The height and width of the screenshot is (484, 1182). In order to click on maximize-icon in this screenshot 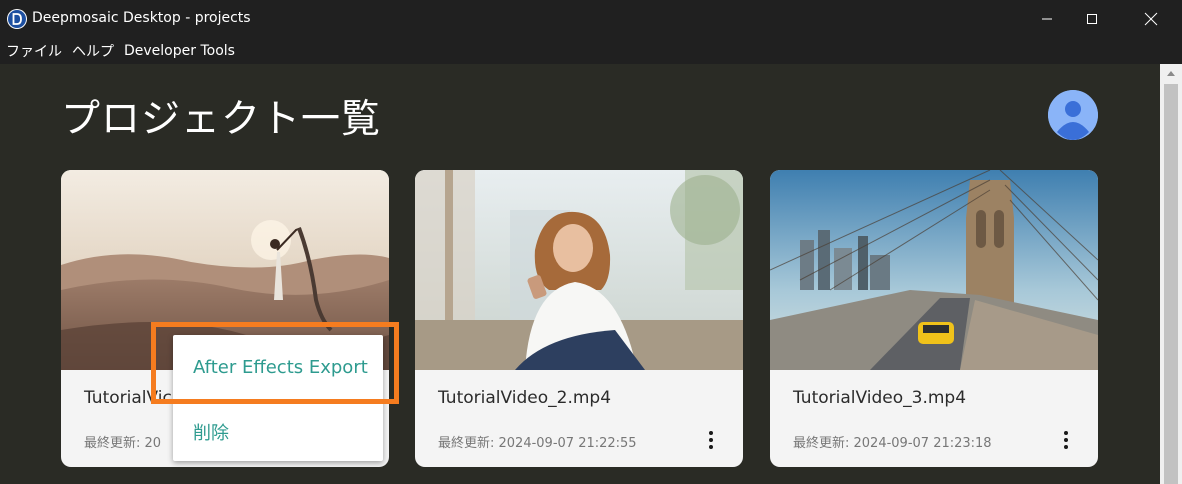, I will do `click(1092, 19)`.